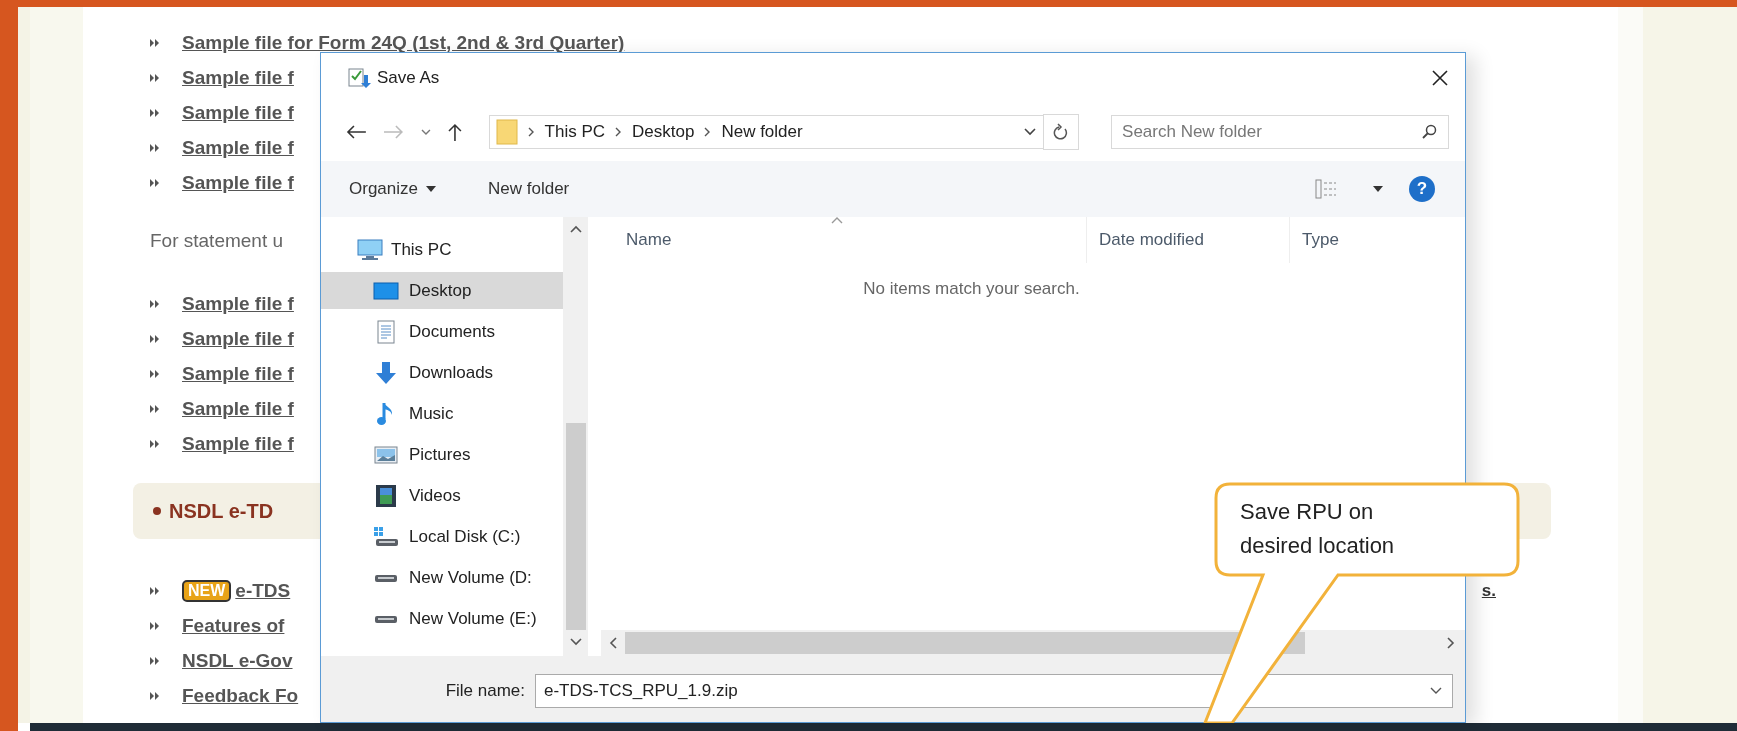 This screenshot has width=1737, height=731. I want to click on scroll-left-icon, so click(613, 643).